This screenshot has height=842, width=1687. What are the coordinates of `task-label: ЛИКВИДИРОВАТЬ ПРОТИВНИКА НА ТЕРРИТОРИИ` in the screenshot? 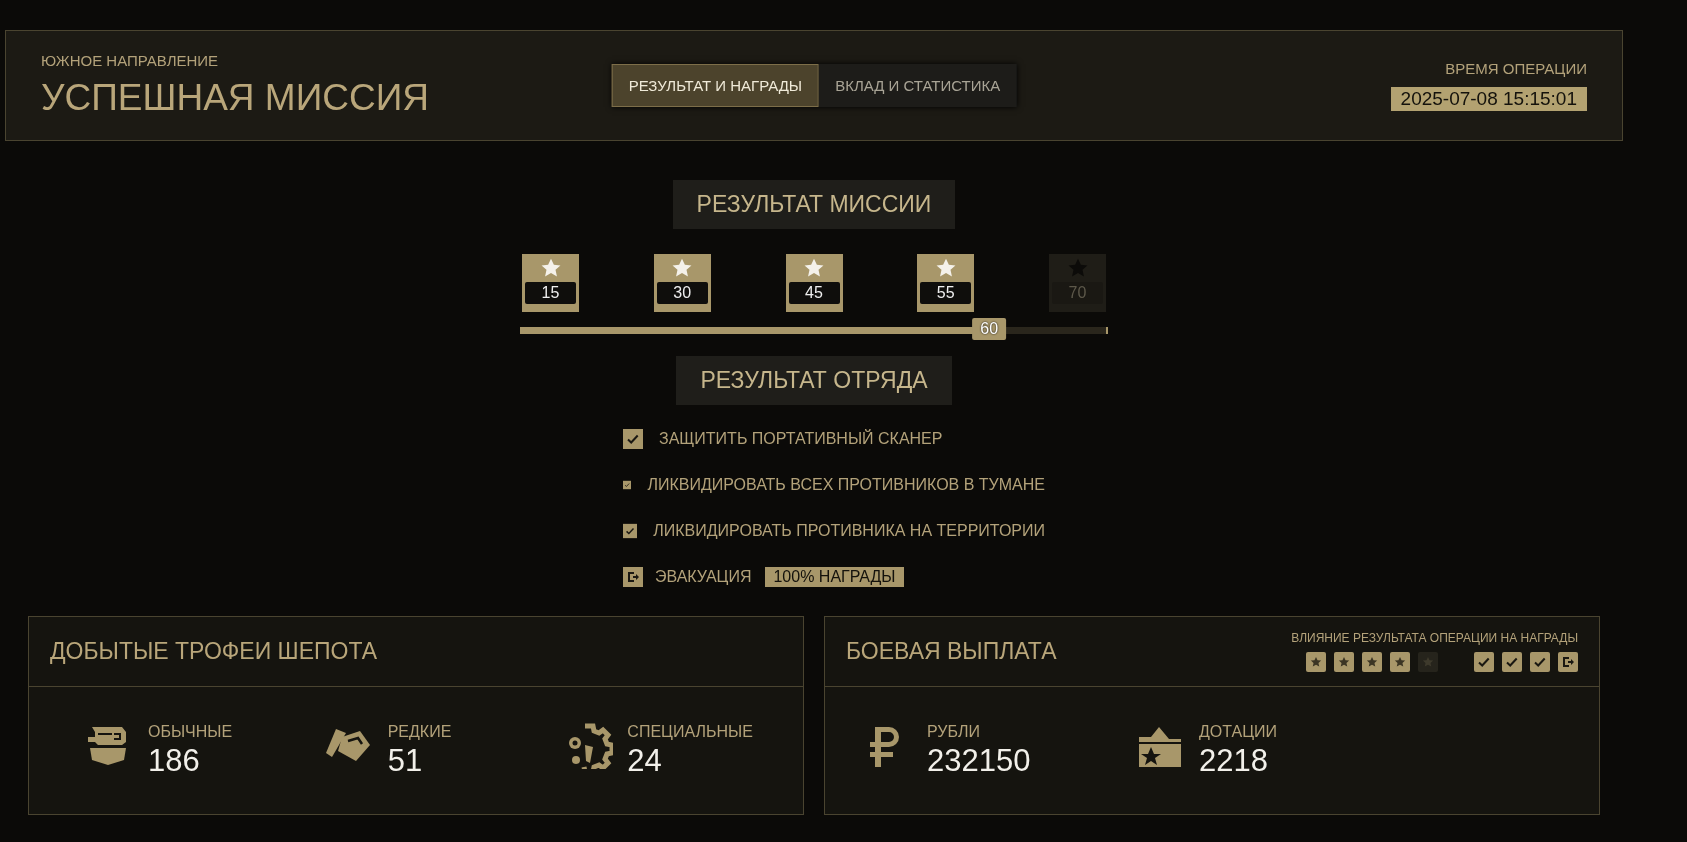 It's located at (849, 531).